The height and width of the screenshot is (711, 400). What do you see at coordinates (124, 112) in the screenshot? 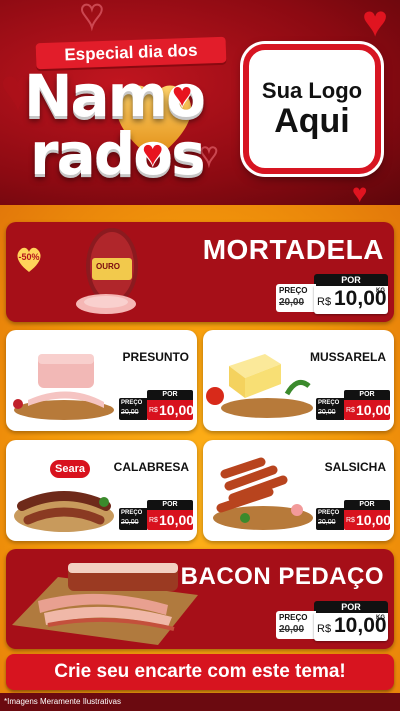
I see `title-logo: Especial dia dos Namo rados ♥ ♥` at bounding box center [124, 112].